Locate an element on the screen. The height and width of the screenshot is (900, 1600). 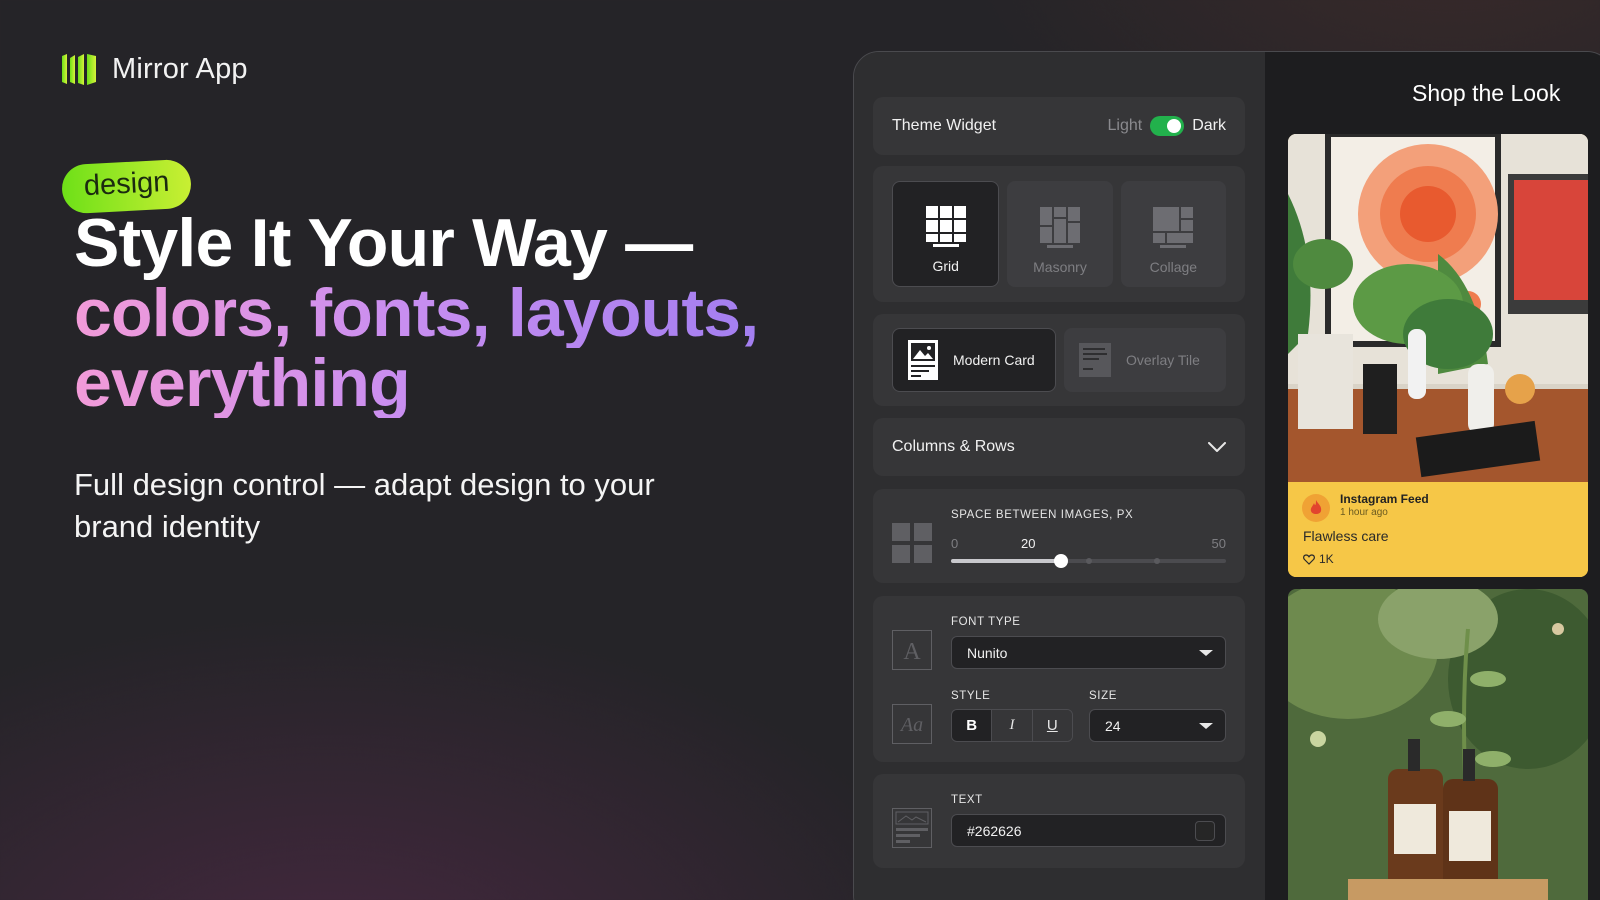
mirror-app-logo-icon is located at coordinates (79, 69).